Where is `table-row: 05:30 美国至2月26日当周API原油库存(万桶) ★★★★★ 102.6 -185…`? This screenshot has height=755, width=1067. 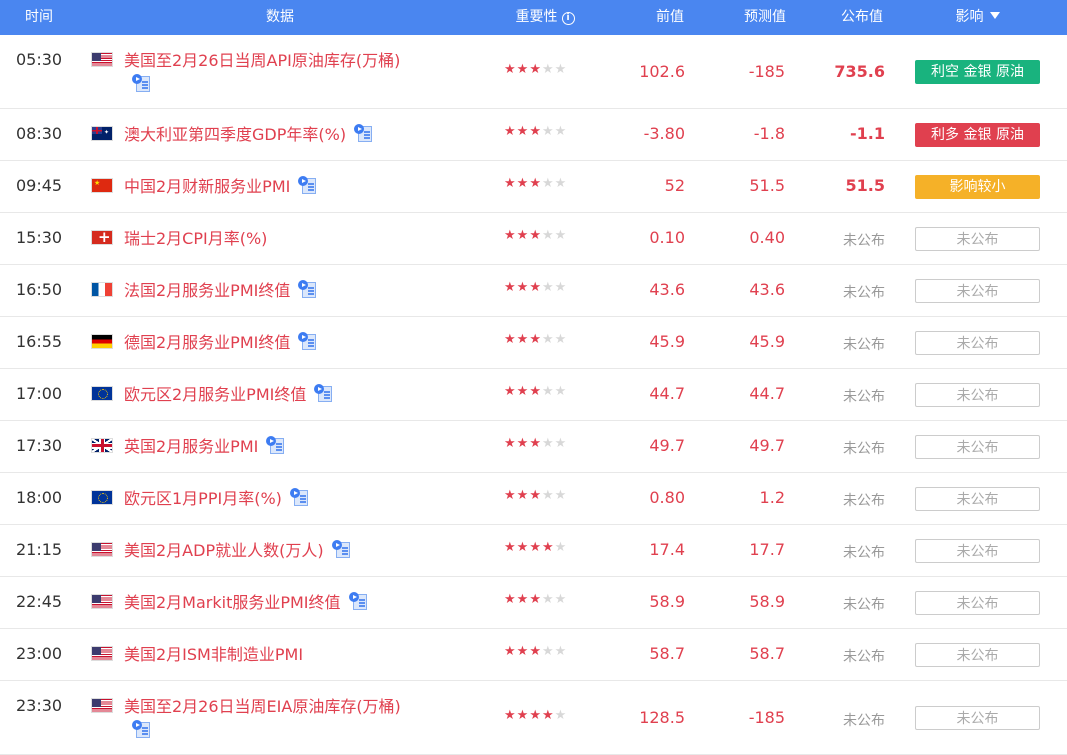
table-row: 05:30 美国至2月26日当周API原油库存(万桶) ★★★★★ 102.6 -185… is located at coordinates (533, 72).